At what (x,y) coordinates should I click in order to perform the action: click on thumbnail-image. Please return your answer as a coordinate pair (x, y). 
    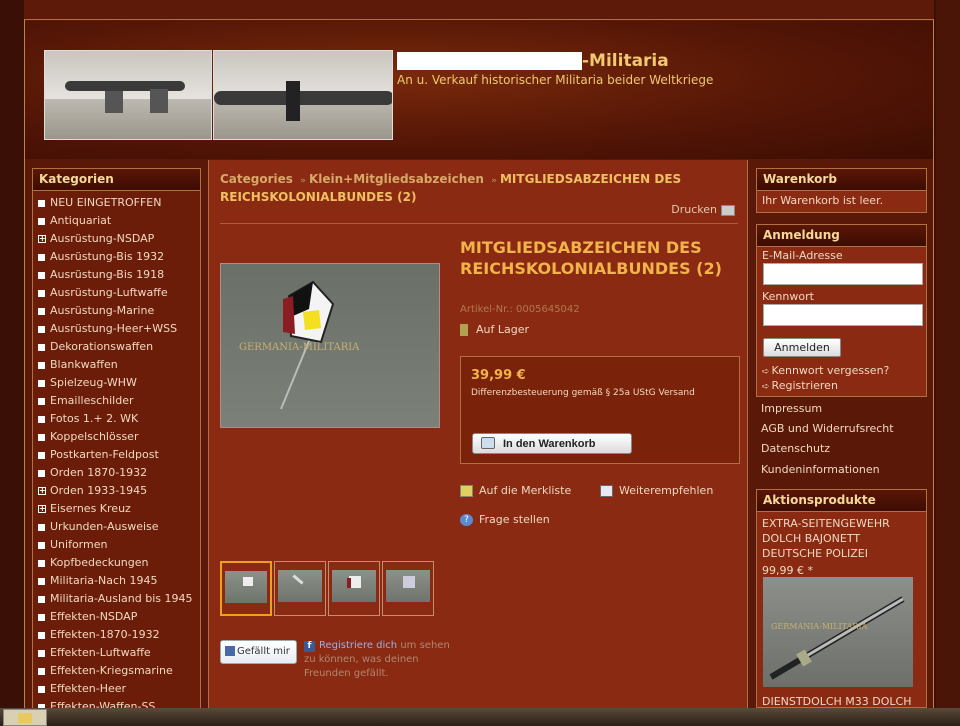
    Looking at the image, I should click on (246, 587).